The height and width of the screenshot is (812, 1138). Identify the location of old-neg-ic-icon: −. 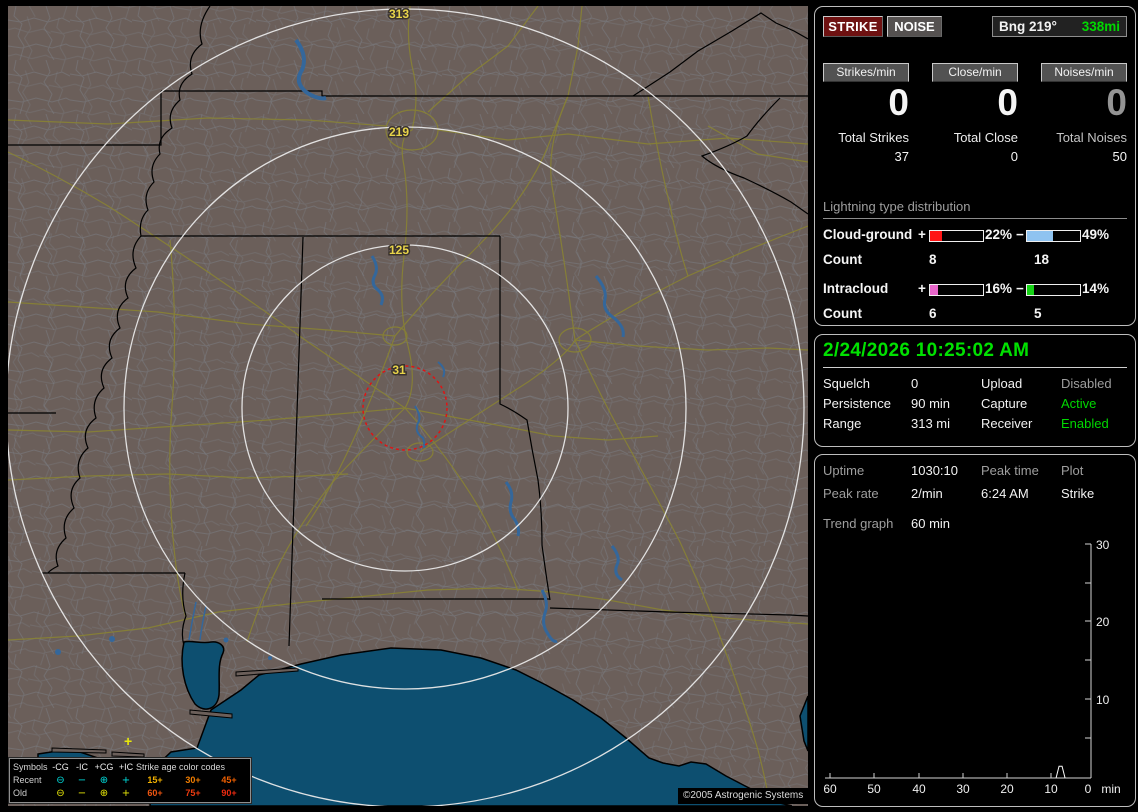
(82, 793).